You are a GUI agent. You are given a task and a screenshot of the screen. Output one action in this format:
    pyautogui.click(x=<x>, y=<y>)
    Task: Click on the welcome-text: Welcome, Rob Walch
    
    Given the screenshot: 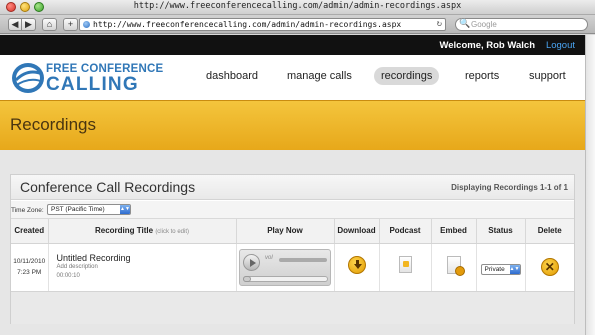 What is the action you would take?
    pyautogui.click(x=487, y=45)
    